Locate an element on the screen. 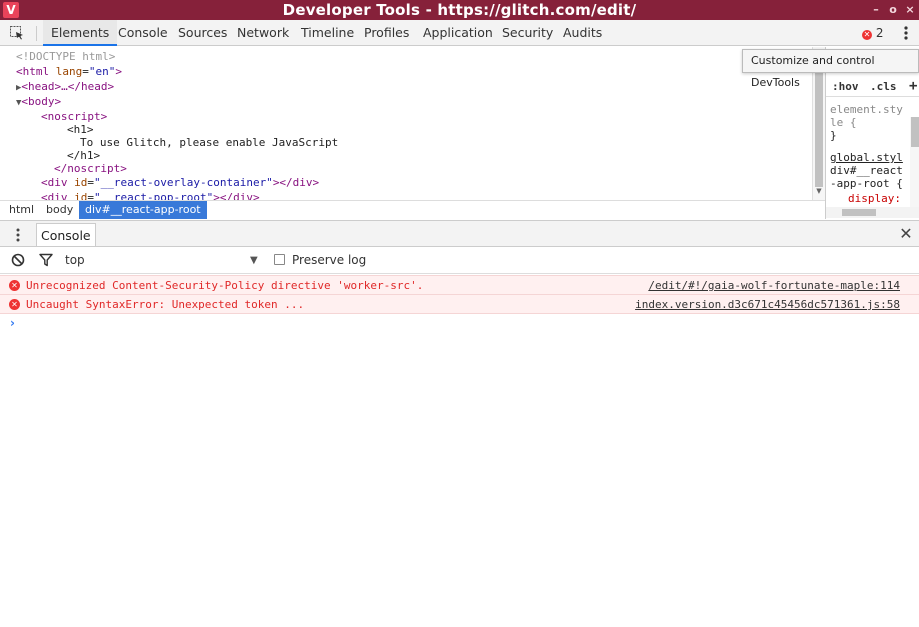  dom-node-pop-root-div: <div id="__react-pop-root"></div> is located at coordinates (150, 195).